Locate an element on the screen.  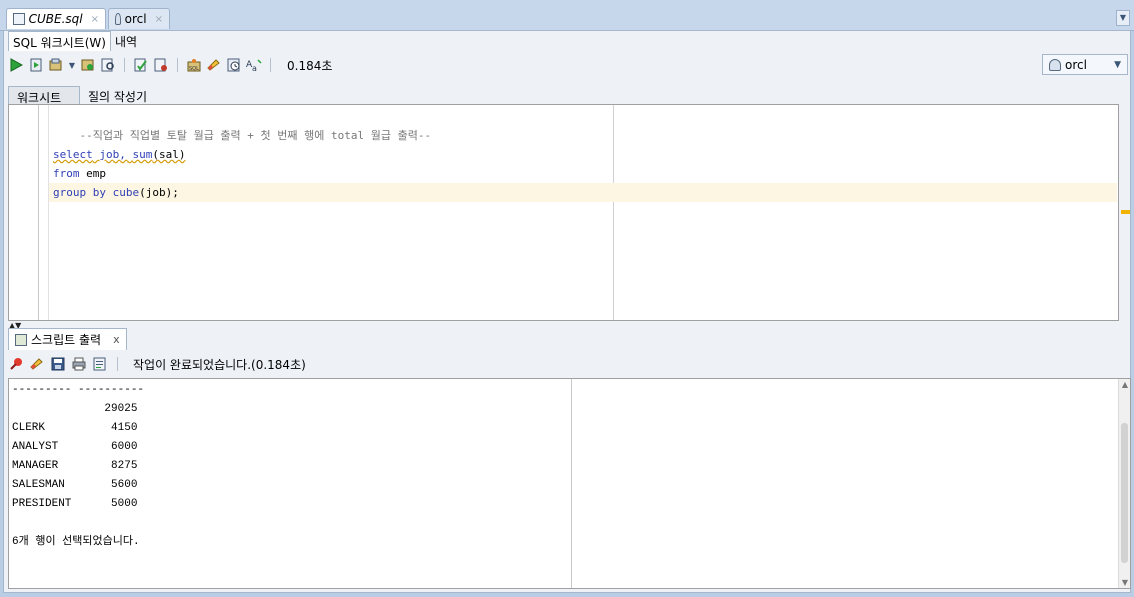
format-icon: Aa is located at coordinates (254, 65).